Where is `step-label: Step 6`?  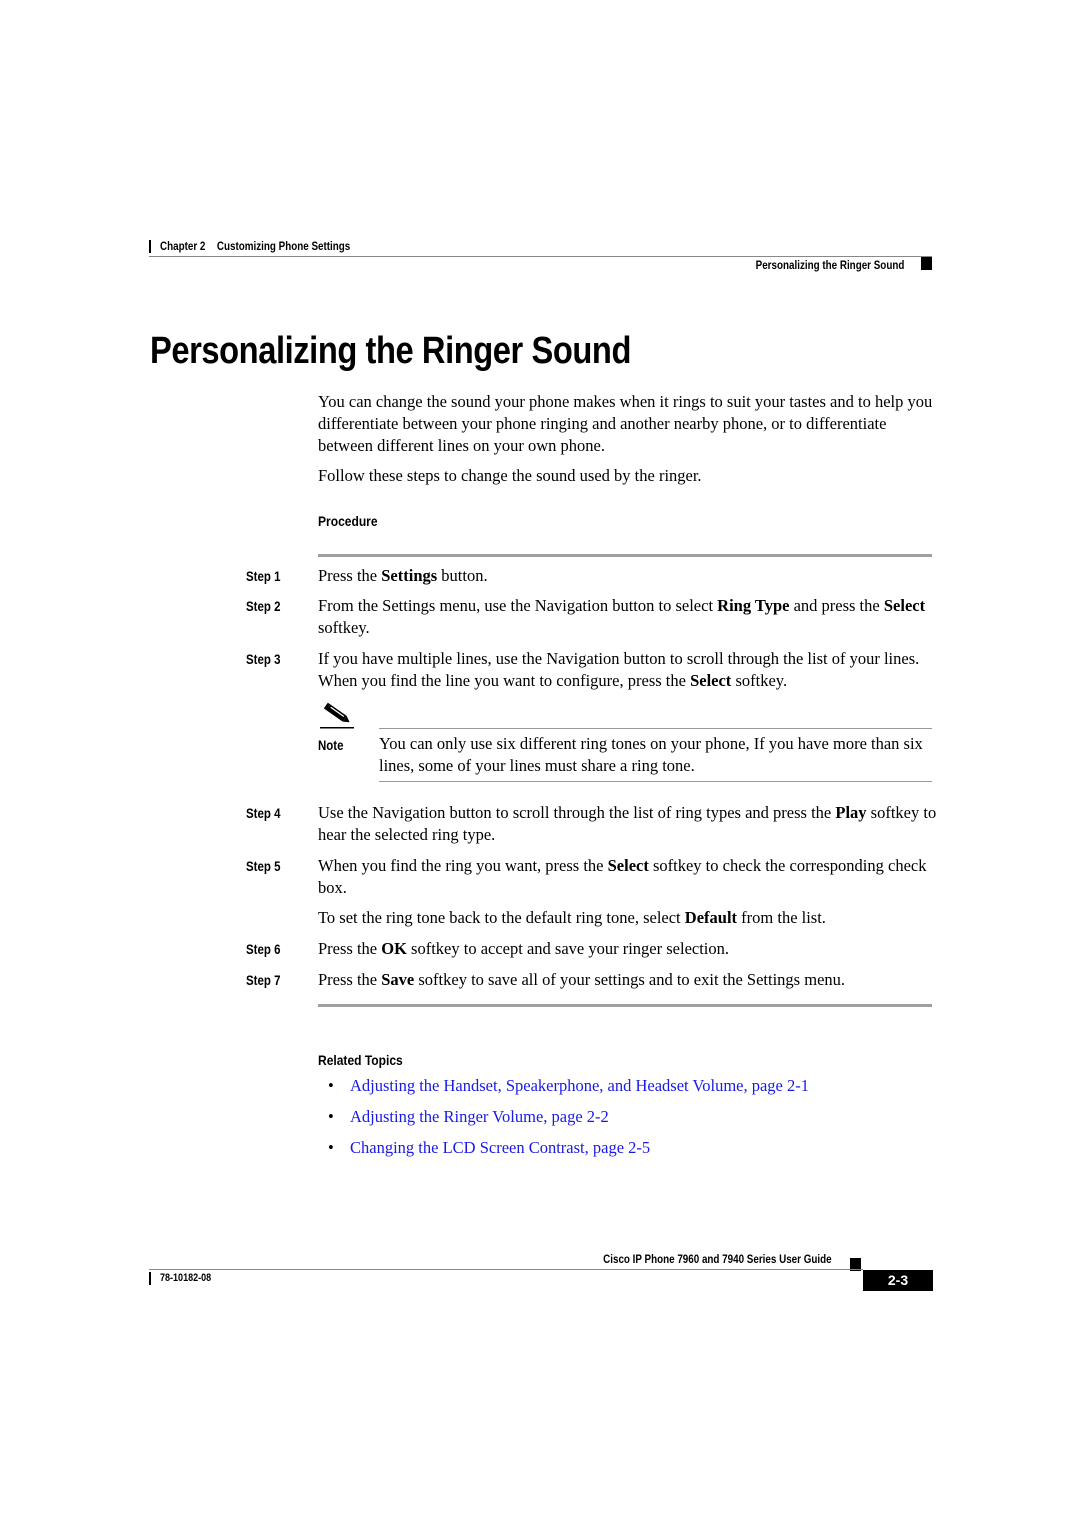 step-label: Step 6 is located at coordinates (263, 949).